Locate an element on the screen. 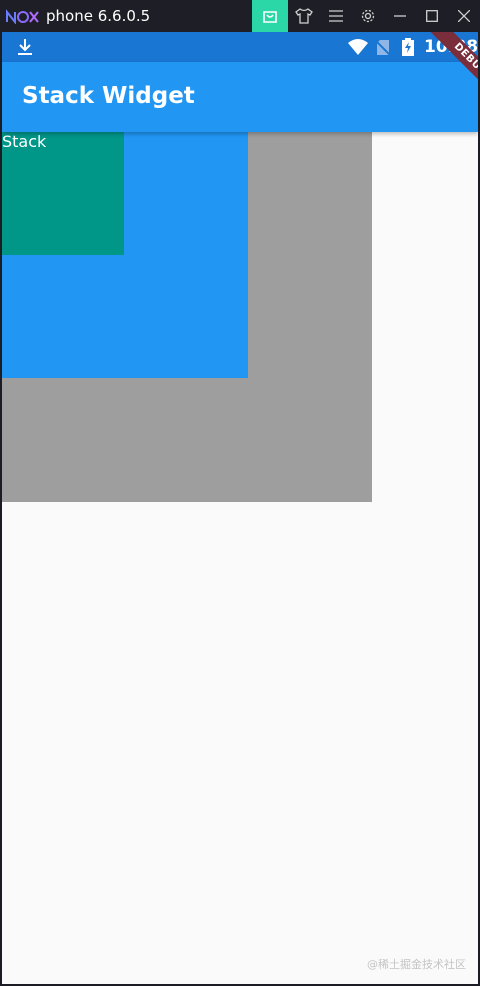 Image resolution: width=480 pixels, height=986 pixels. minimize-button is located at coordinates (400, 16).